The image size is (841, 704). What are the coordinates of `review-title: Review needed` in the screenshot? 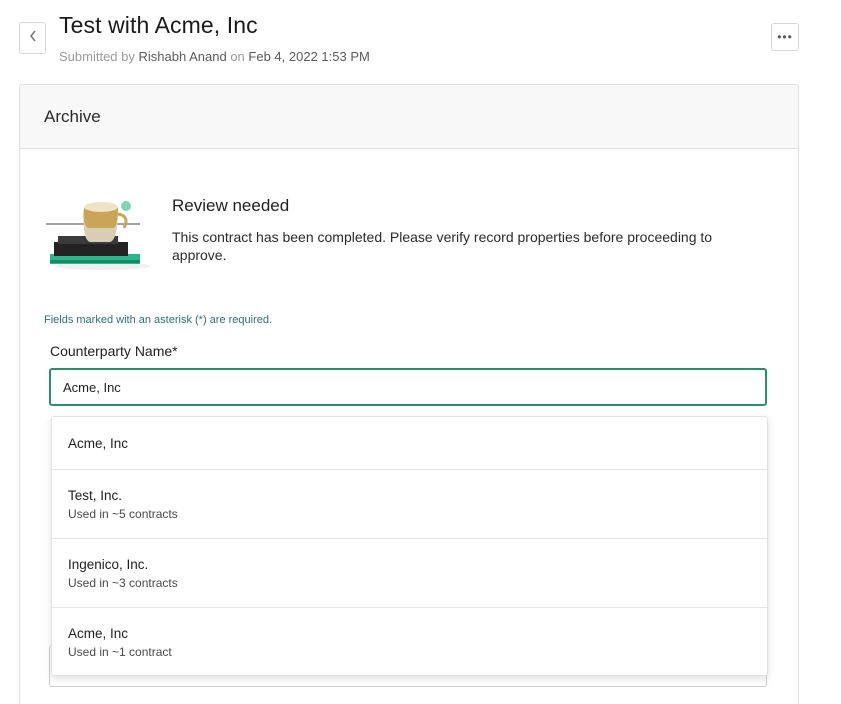 It's located at (231, 205).